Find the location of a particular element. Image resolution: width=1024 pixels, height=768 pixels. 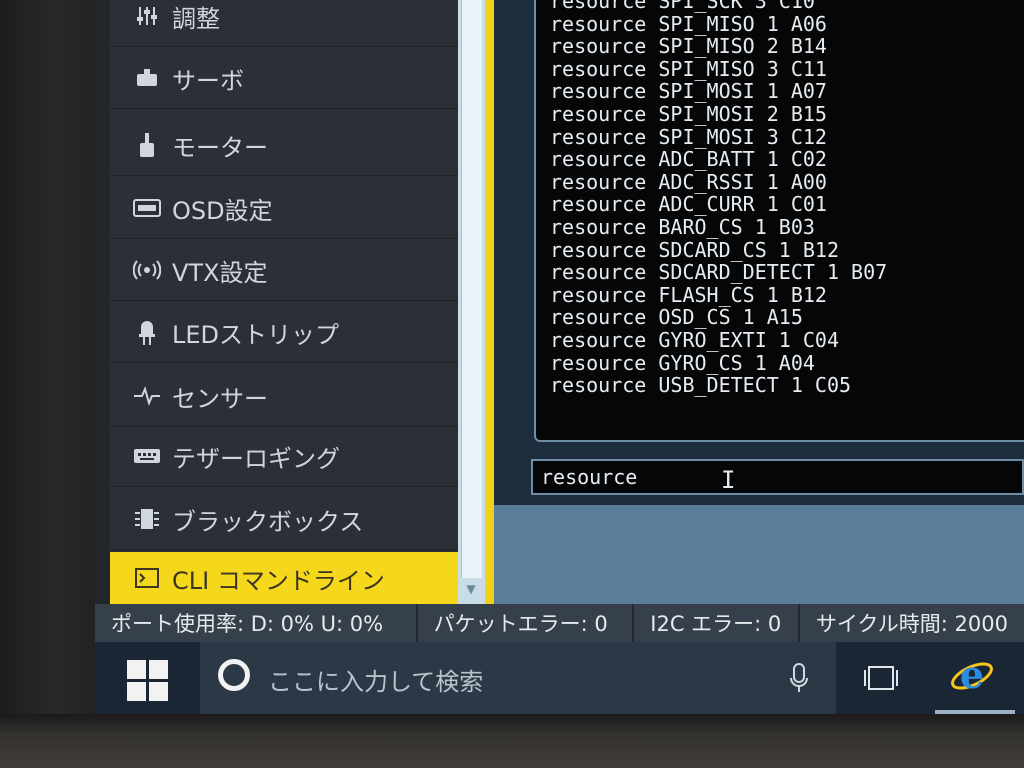

cortana-icon is located at coordinates (234, 675).